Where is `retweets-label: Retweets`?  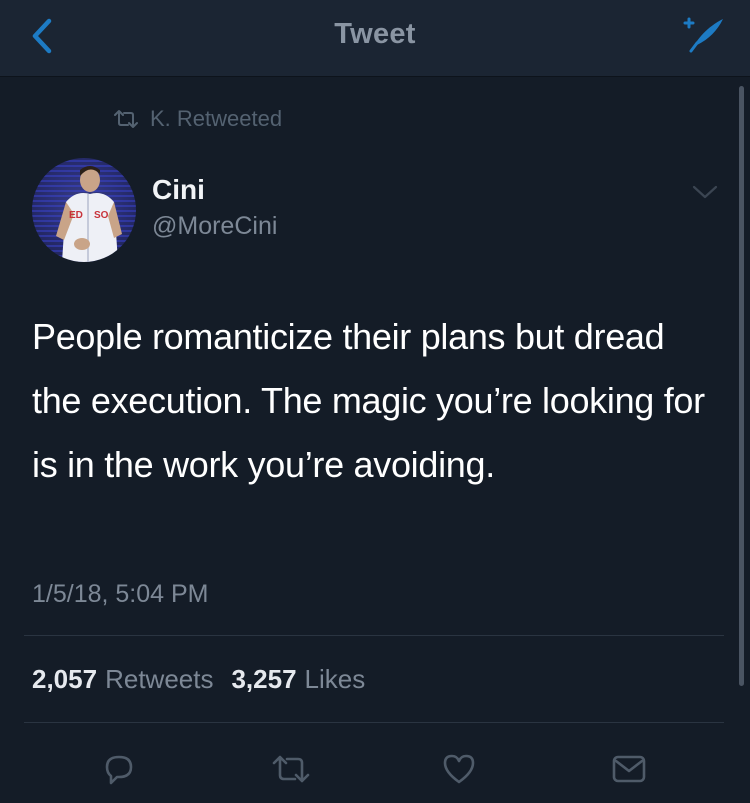 retweets-label: Retweets is located at coordinates (159, 679).